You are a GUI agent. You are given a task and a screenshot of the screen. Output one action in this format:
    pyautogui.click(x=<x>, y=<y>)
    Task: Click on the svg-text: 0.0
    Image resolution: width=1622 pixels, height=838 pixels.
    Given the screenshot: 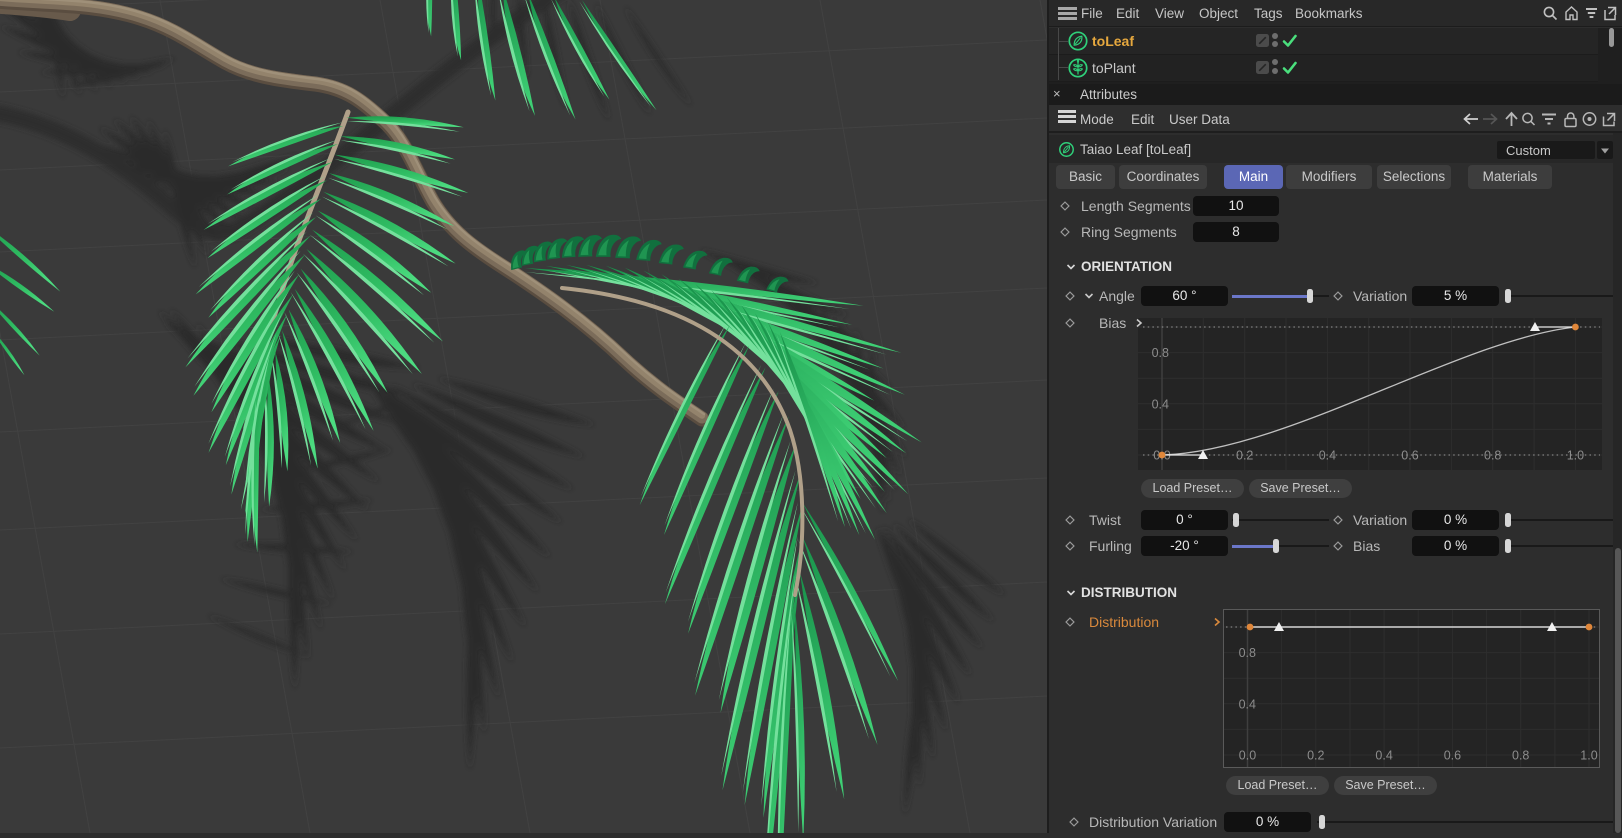 What is the action you would take?
    pyautogui.click(x=1247, y=756)
    